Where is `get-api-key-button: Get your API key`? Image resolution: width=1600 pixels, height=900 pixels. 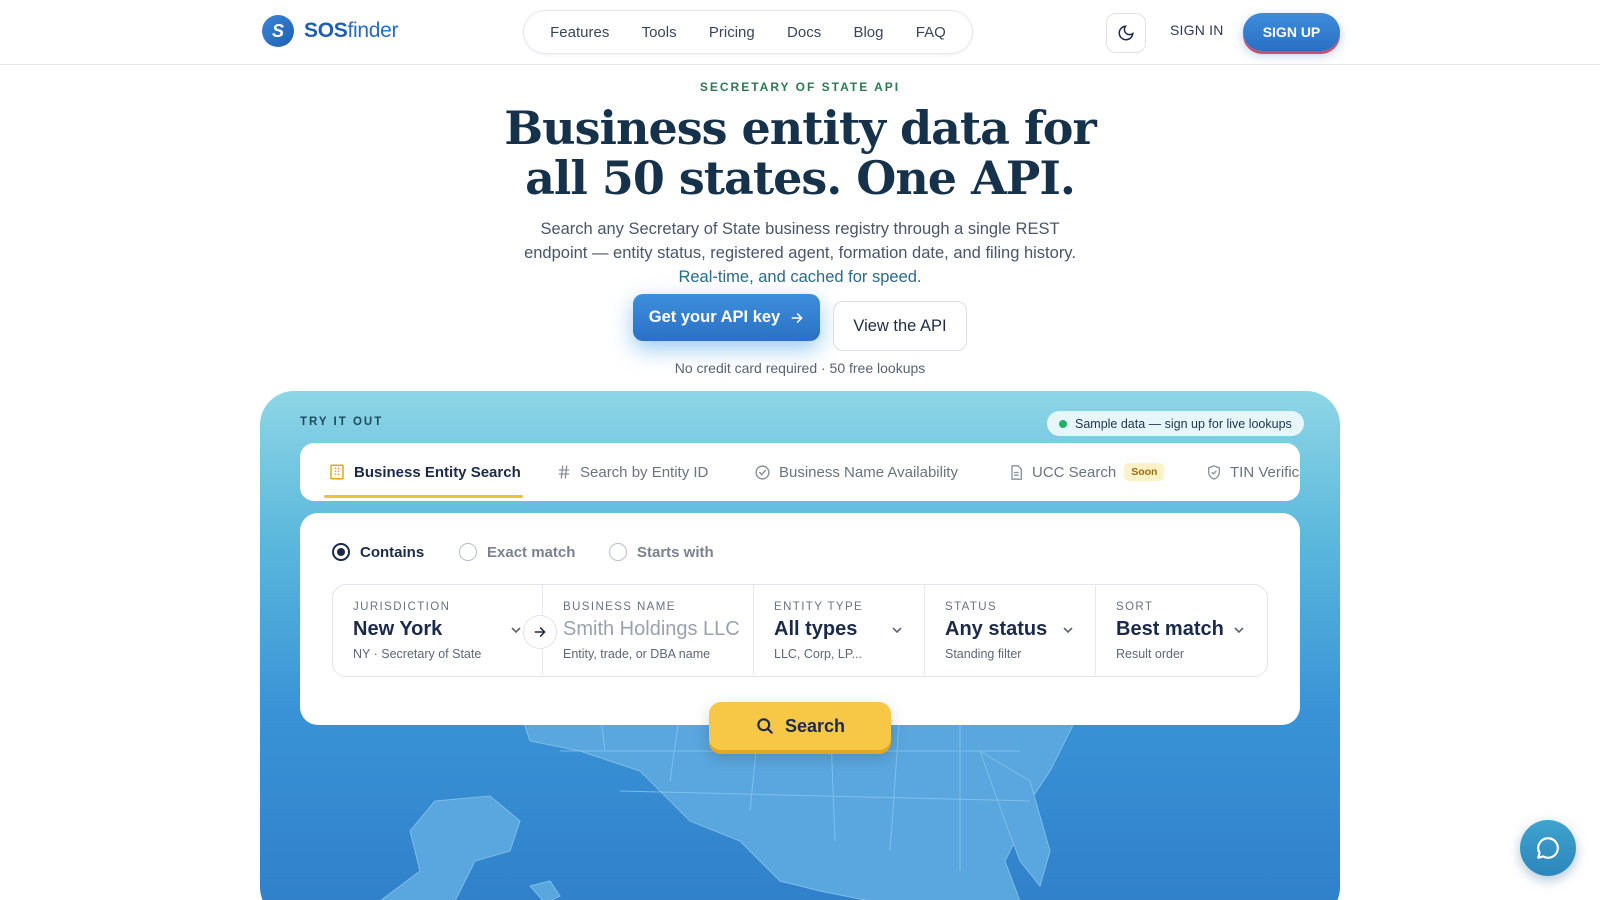 get-api-key-button: Get your API key is located at coordinates (726, 317).